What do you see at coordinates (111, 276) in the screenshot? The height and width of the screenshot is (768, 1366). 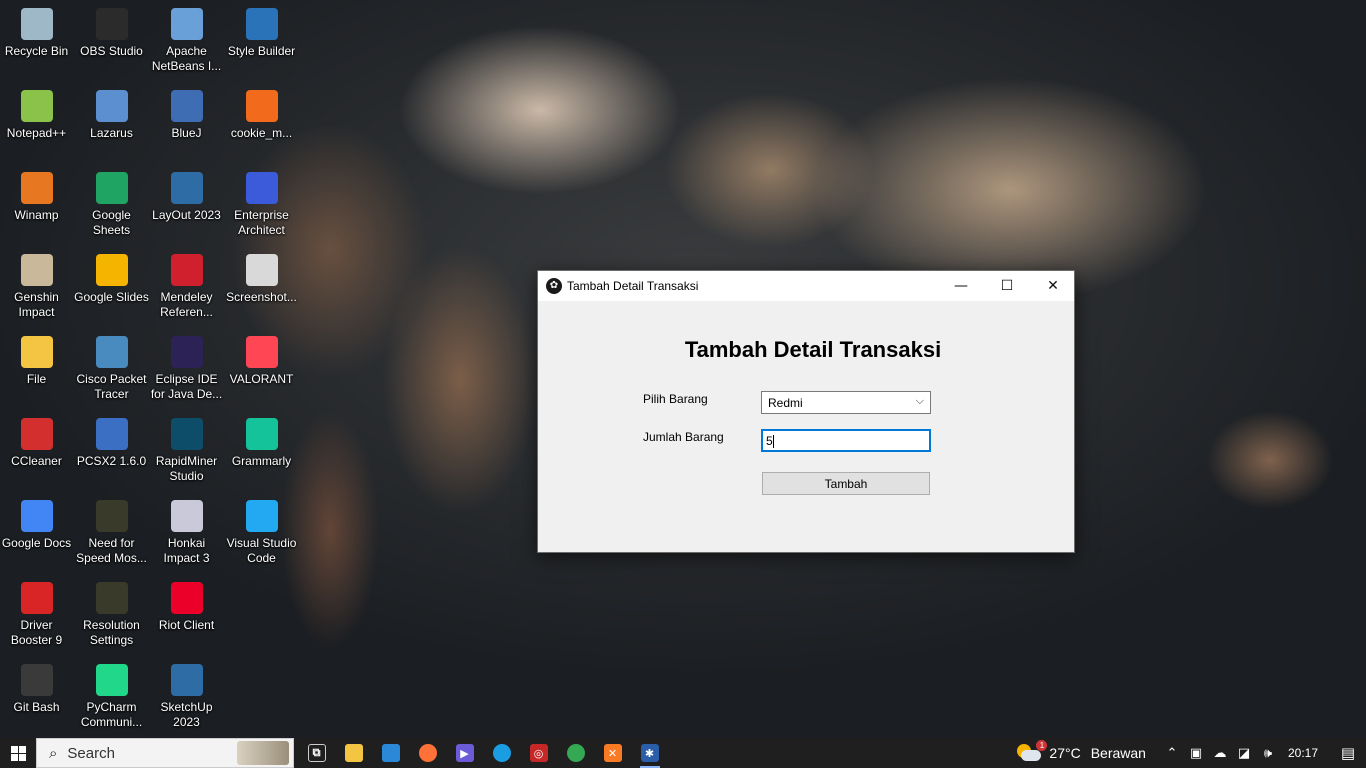 I see `desktop-icon: Google Slides` at bounding box center [111, 276].